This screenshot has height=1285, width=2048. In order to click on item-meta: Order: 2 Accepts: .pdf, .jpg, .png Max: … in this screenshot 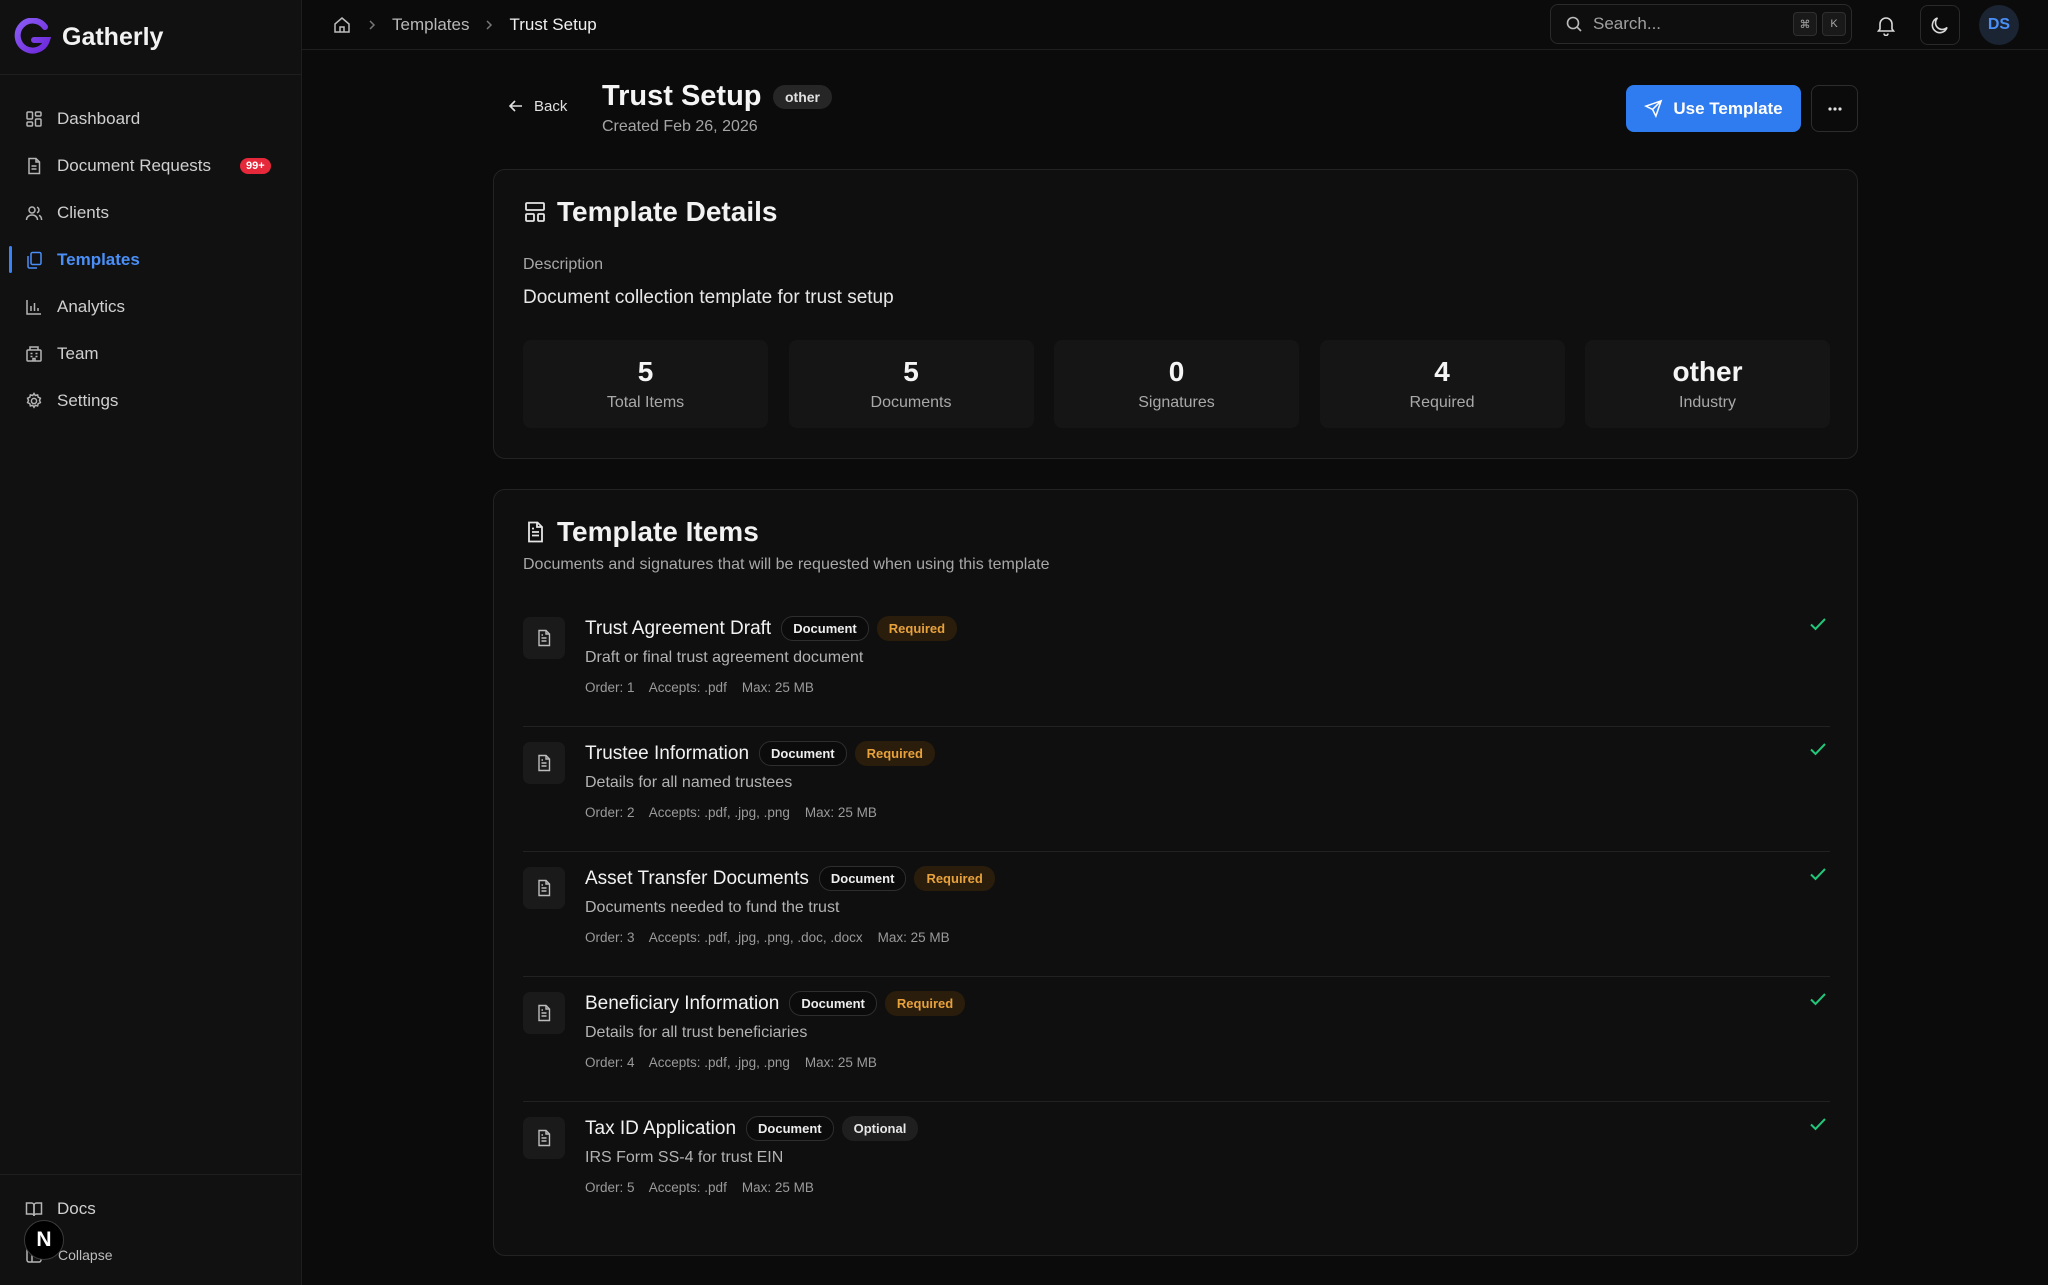, I will do `click(731, 812)`.